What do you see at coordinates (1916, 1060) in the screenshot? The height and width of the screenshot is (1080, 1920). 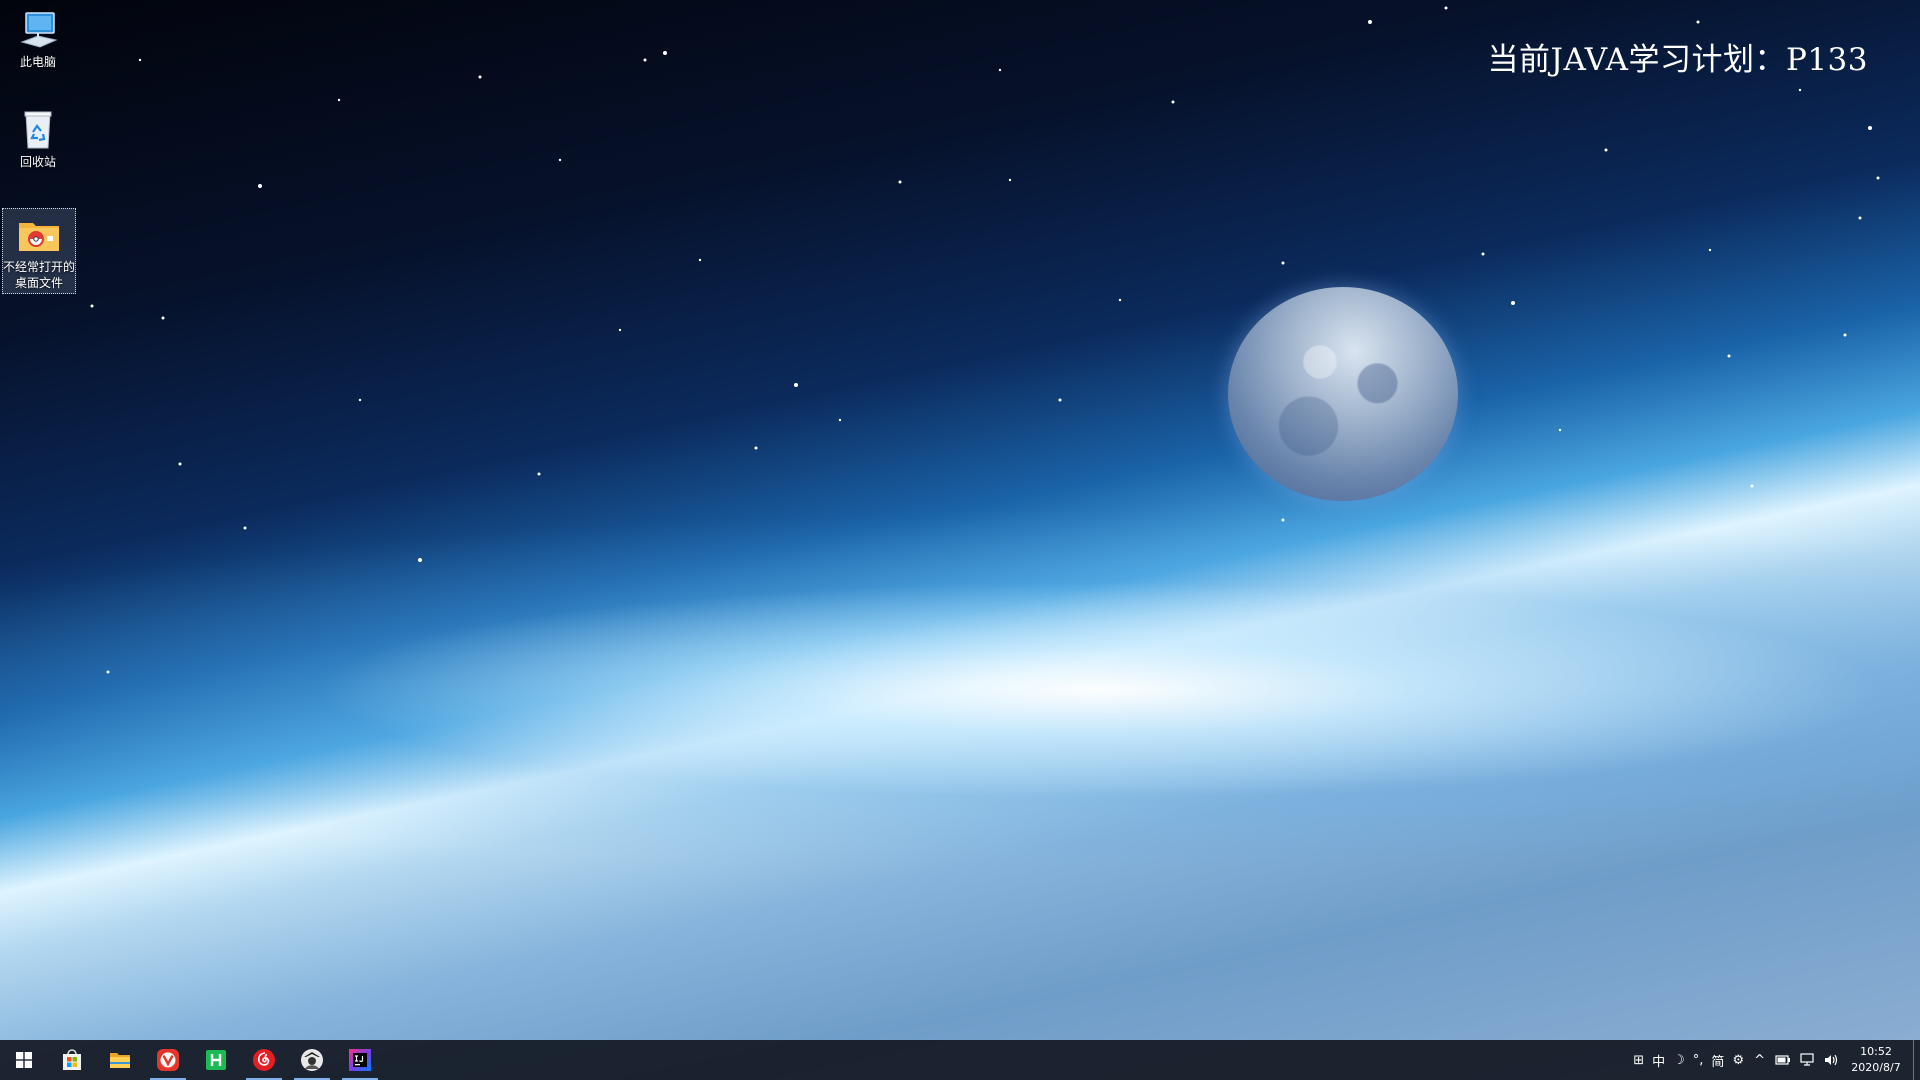 I see `show-desktop-button` at bounding box center [1916, 1060].